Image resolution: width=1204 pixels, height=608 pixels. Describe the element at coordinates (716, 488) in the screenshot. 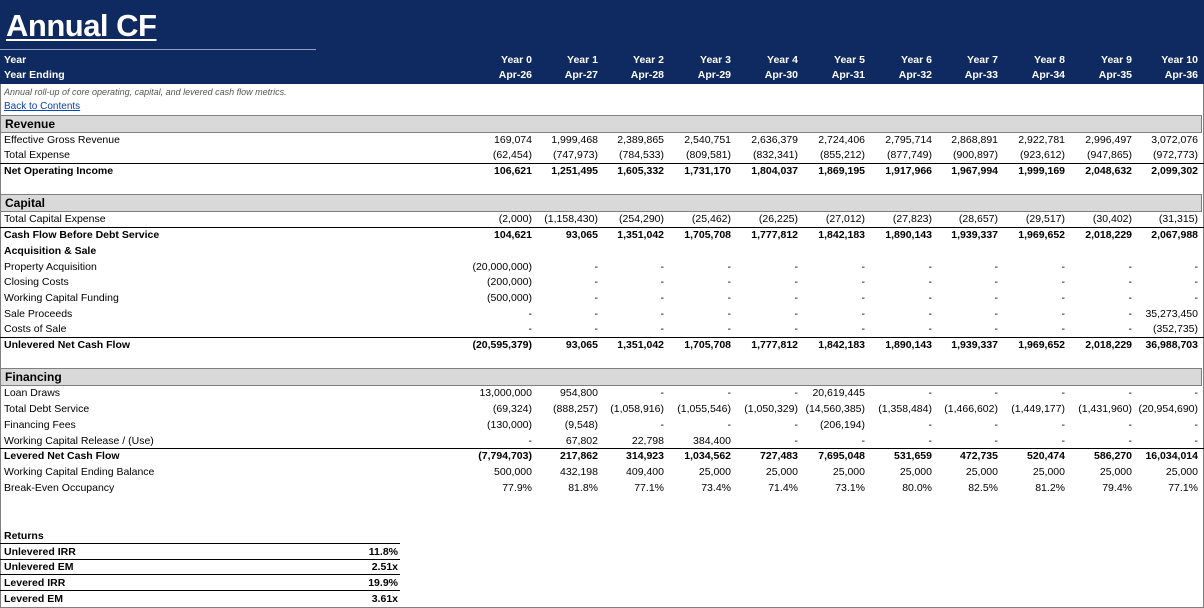

I see `cell-year-3: 73.4%` at that location.